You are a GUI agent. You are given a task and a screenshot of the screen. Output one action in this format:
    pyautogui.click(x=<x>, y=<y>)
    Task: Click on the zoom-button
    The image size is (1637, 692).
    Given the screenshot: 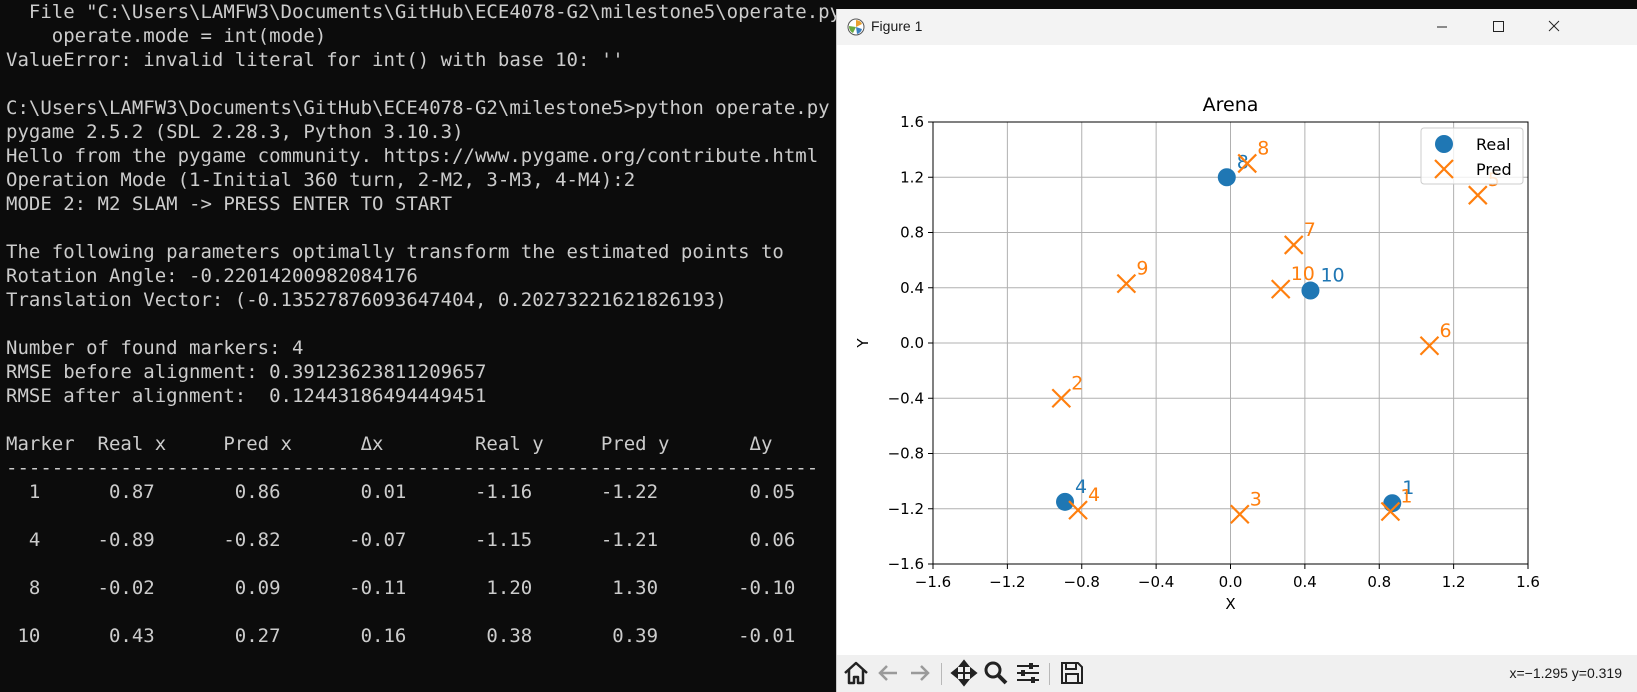 What is the action you would take?
    pyautogui.click(x=996, y=673)
    